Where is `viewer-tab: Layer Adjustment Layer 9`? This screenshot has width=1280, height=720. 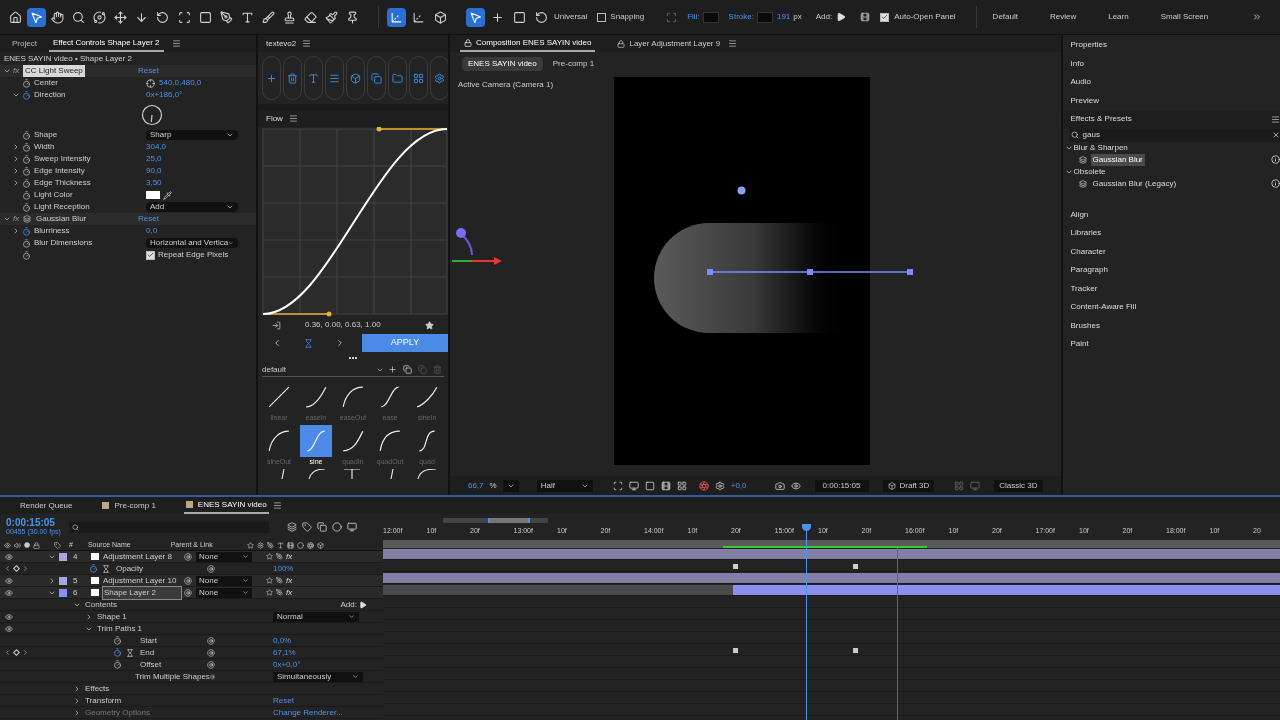
viewer-tab: Layer Adjustment Layer 9 is located at coordinates (669, 43).